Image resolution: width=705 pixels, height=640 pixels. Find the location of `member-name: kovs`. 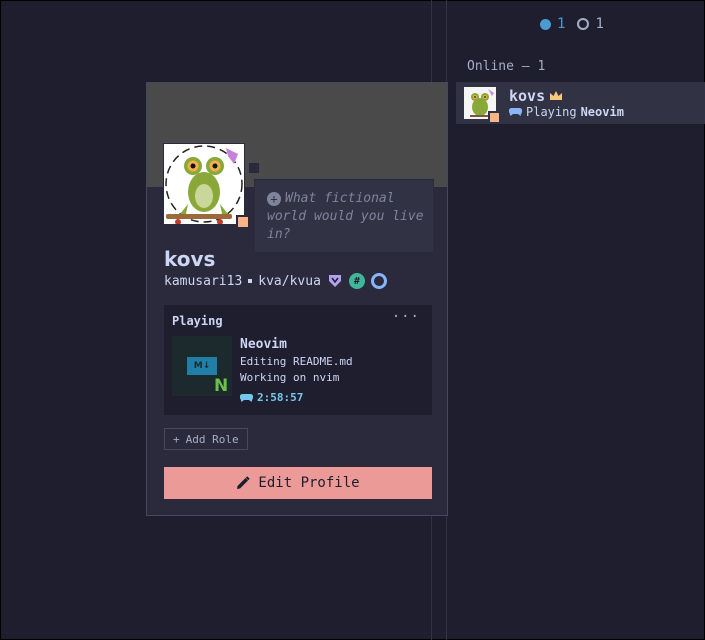

member-name: kovs is located at coordinates (536, 96).